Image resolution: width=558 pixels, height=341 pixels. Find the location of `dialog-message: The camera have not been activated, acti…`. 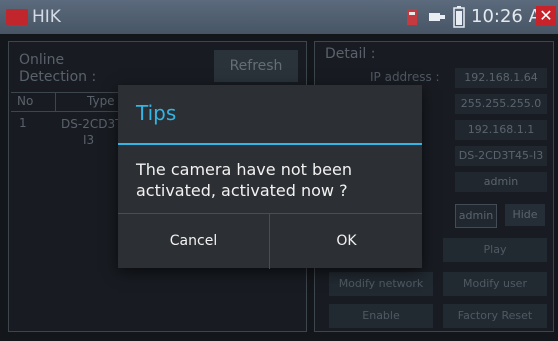

dialog-message: The camera have not been activated, acti… is located at coordinates (244, 180).